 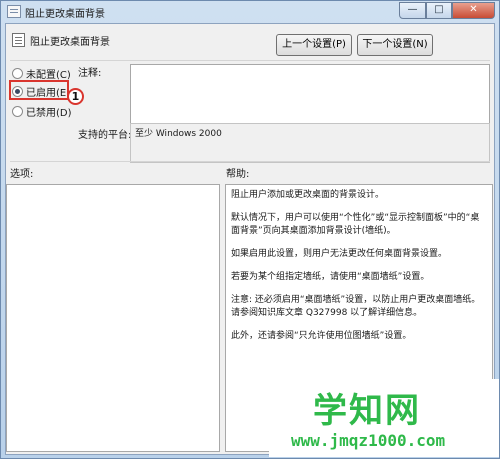 I want to click on minimize-button: —, so click(x=412, y=10).